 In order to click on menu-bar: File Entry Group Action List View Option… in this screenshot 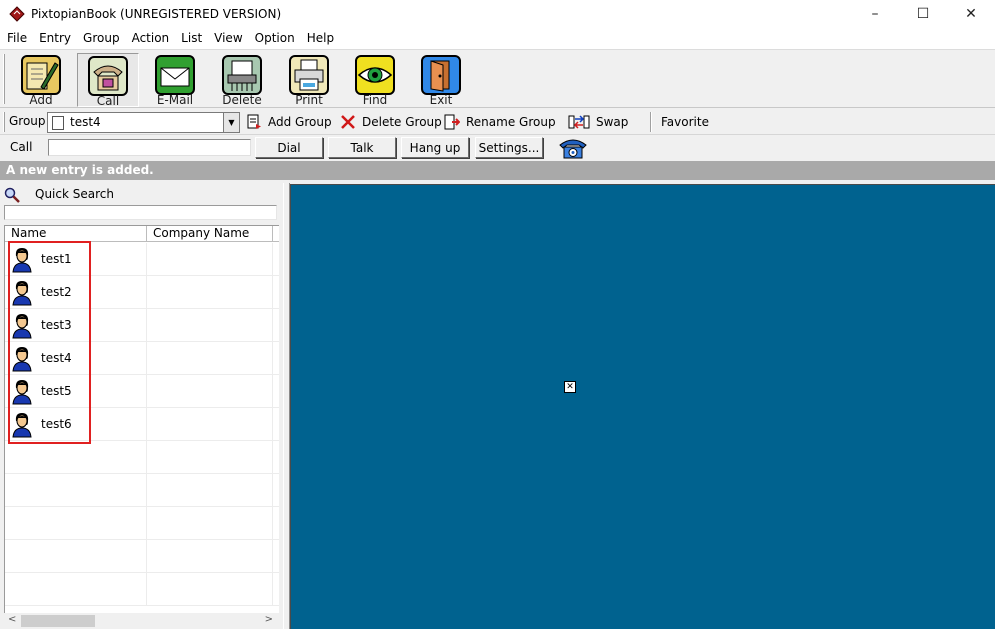, I will do `click(497, 38)`.